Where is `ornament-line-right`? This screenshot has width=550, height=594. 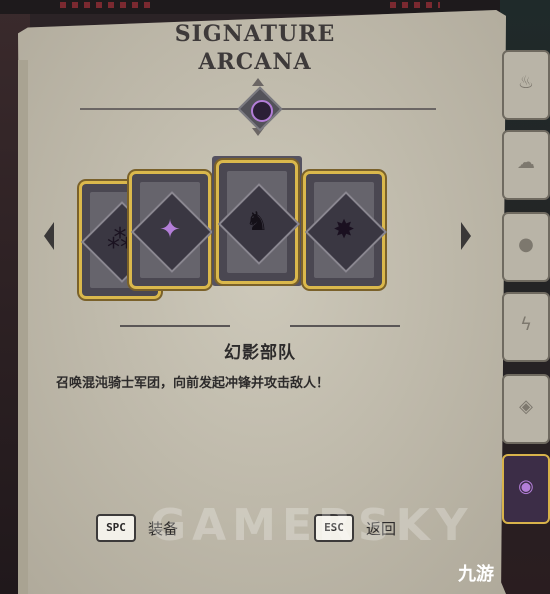 ornament-line-right is located at coordinates (356, 109).